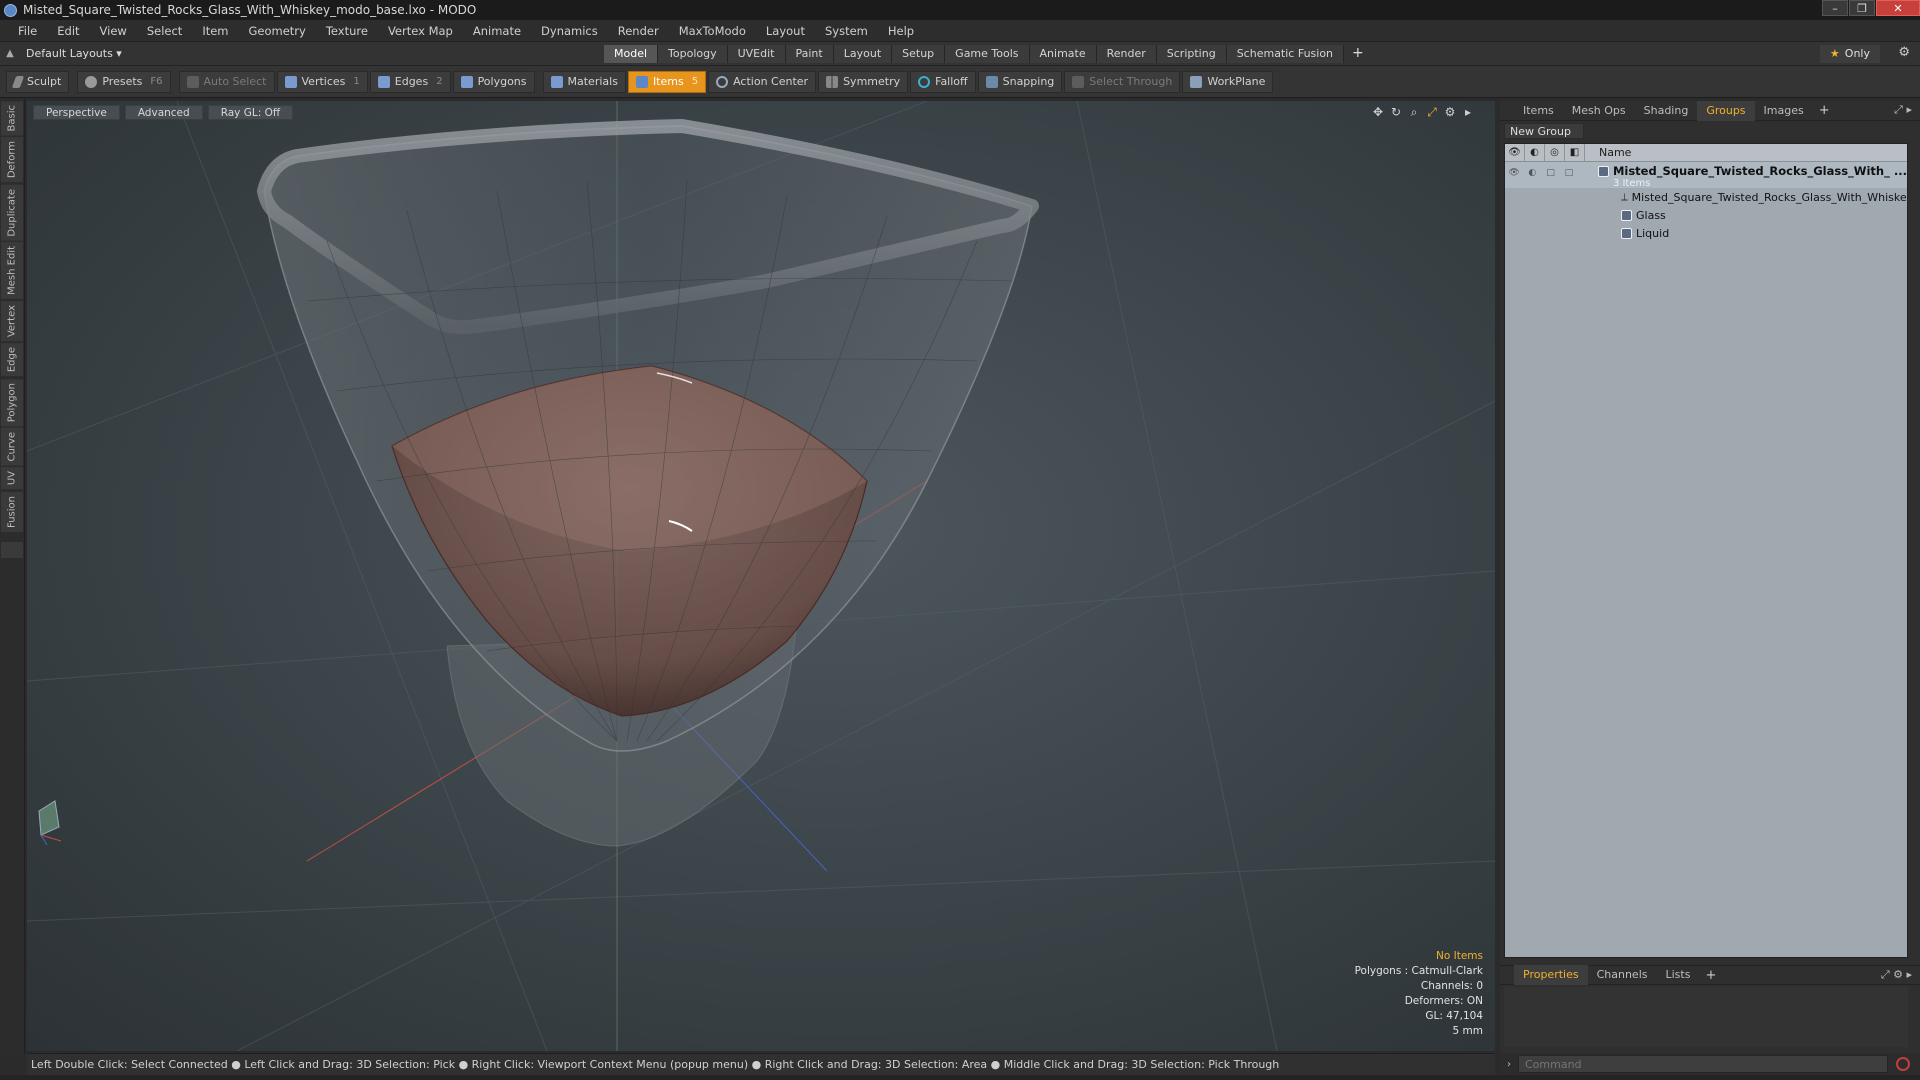 The image size is (1920, 1080). Describe the element at coordinates (164, 31) in the screenshot. I see `menu-select: Select` at that location.